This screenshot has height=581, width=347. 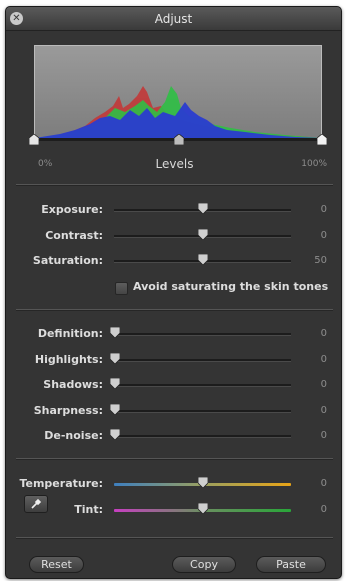 What do you see at coordinates (202, 360) in the screenshot?
I see `highlights-slider` at bounding box center [202, 360].